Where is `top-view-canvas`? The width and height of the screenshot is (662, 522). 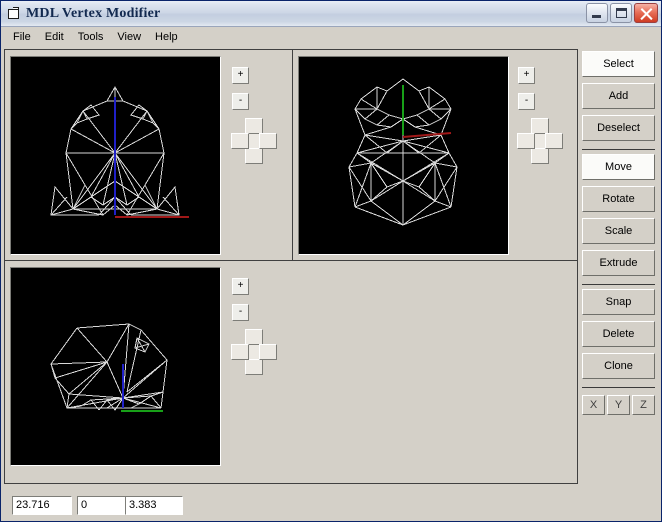
top-view-canvas is located at coordinates (403, 155).